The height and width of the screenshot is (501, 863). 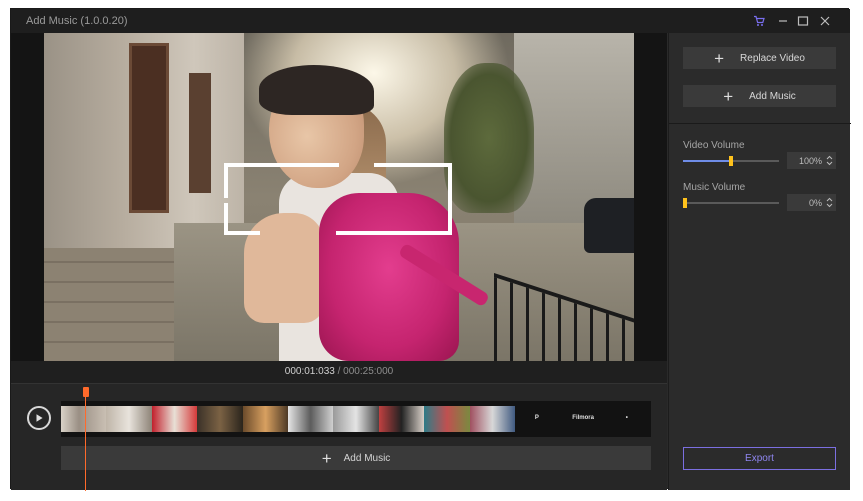 I want to click on replace-video-label: Replace Video, so click(x=772, y=58).